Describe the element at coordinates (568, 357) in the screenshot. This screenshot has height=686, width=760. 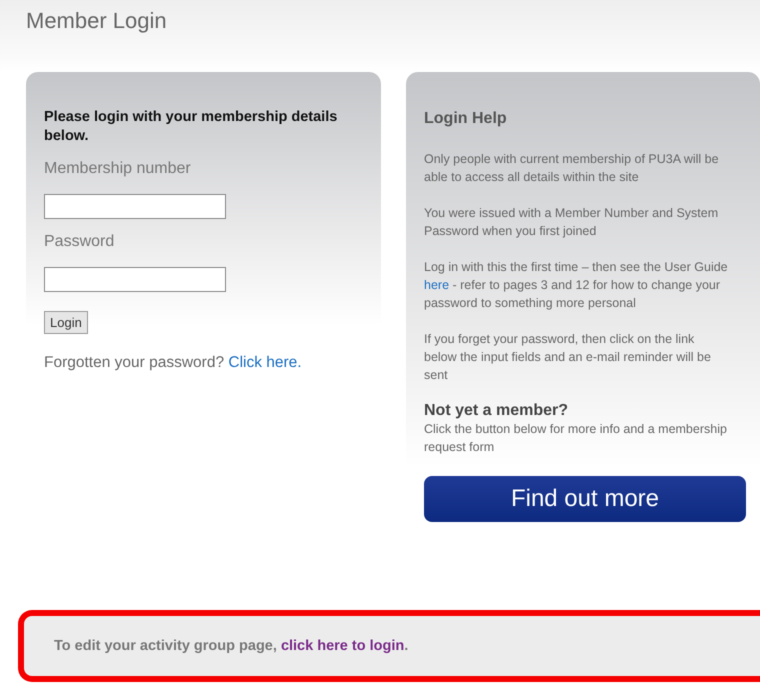
I see `help-paragraph: If you forget your password, then click on the link below the input fields and an e-mail reminder will be sent` at that location.